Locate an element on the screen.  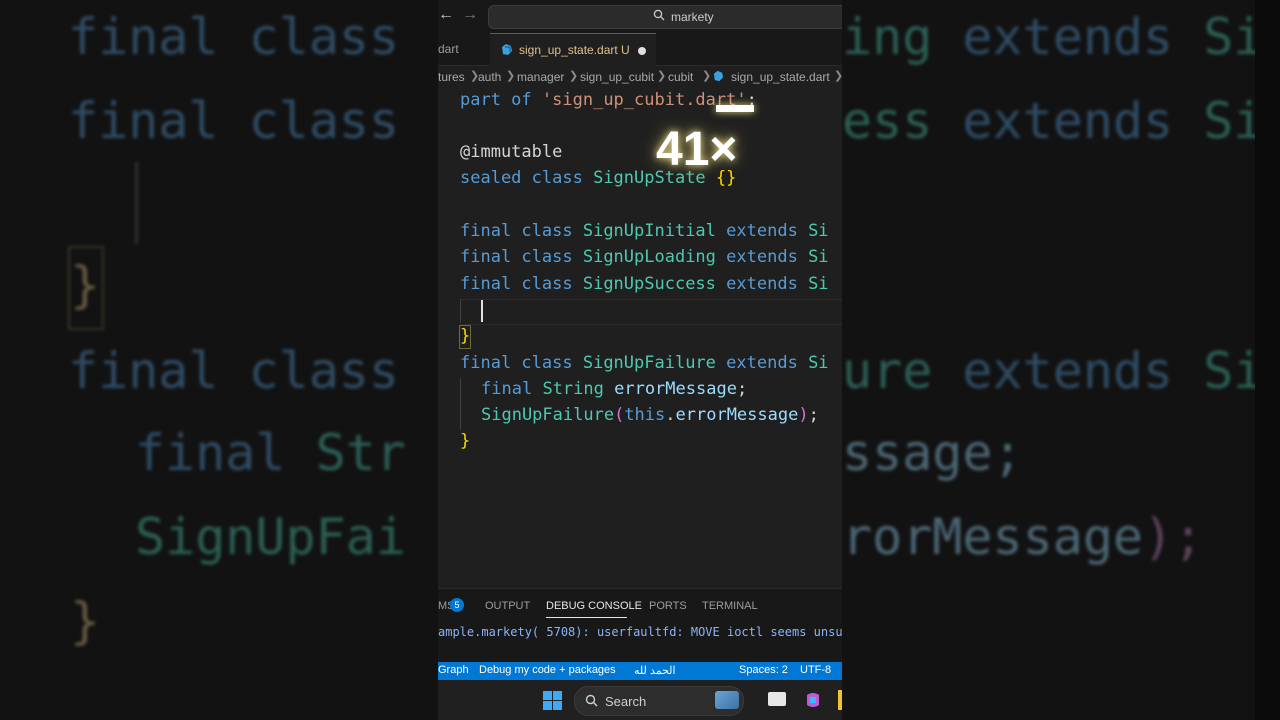
tab-sign-up-state: sign_up_state.dart U is located at coordinates (573, 49).